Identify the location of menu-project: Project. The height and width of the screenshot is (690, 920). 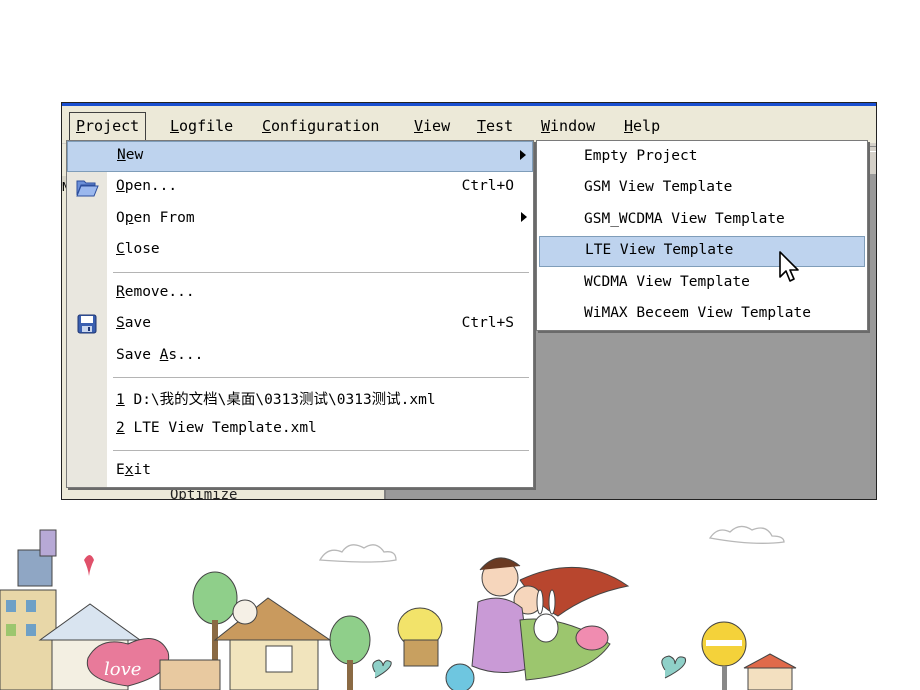
(108, 126).